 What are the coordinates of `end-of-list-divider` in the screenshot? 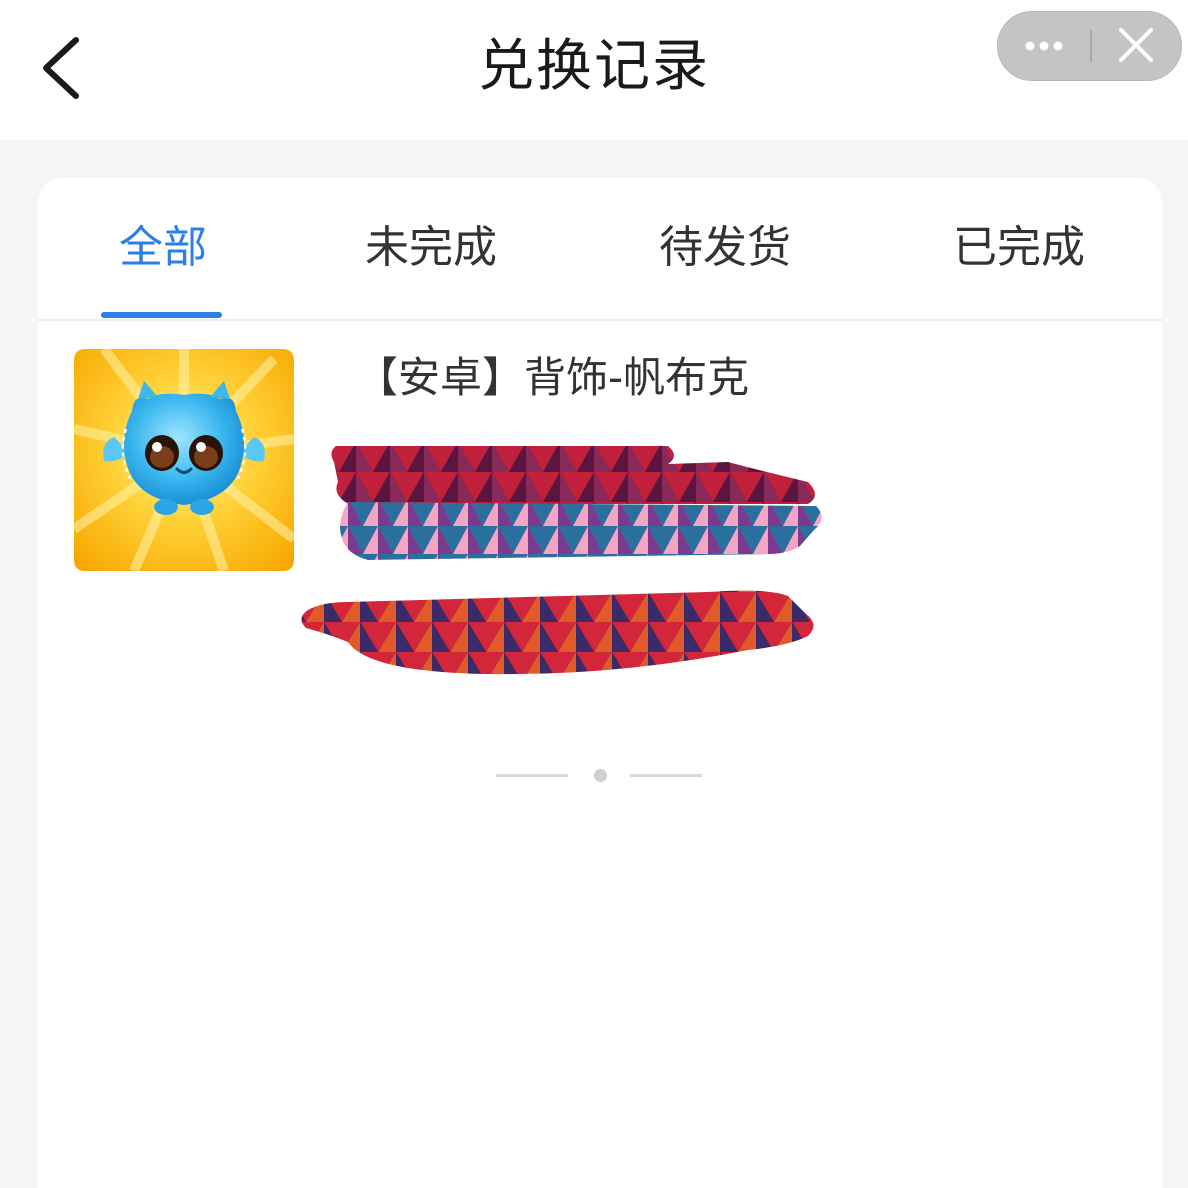 It's located at (601, 775).